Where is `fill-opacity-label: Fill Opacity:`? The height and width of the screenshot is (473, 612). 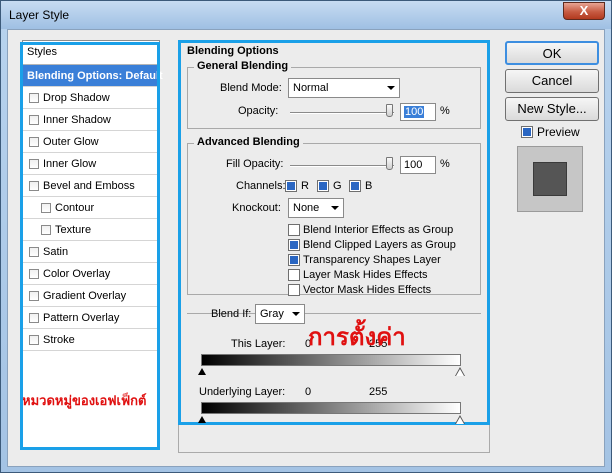
fill-opacity-label: Fill Opacity: is located at coordinates (255, 164).